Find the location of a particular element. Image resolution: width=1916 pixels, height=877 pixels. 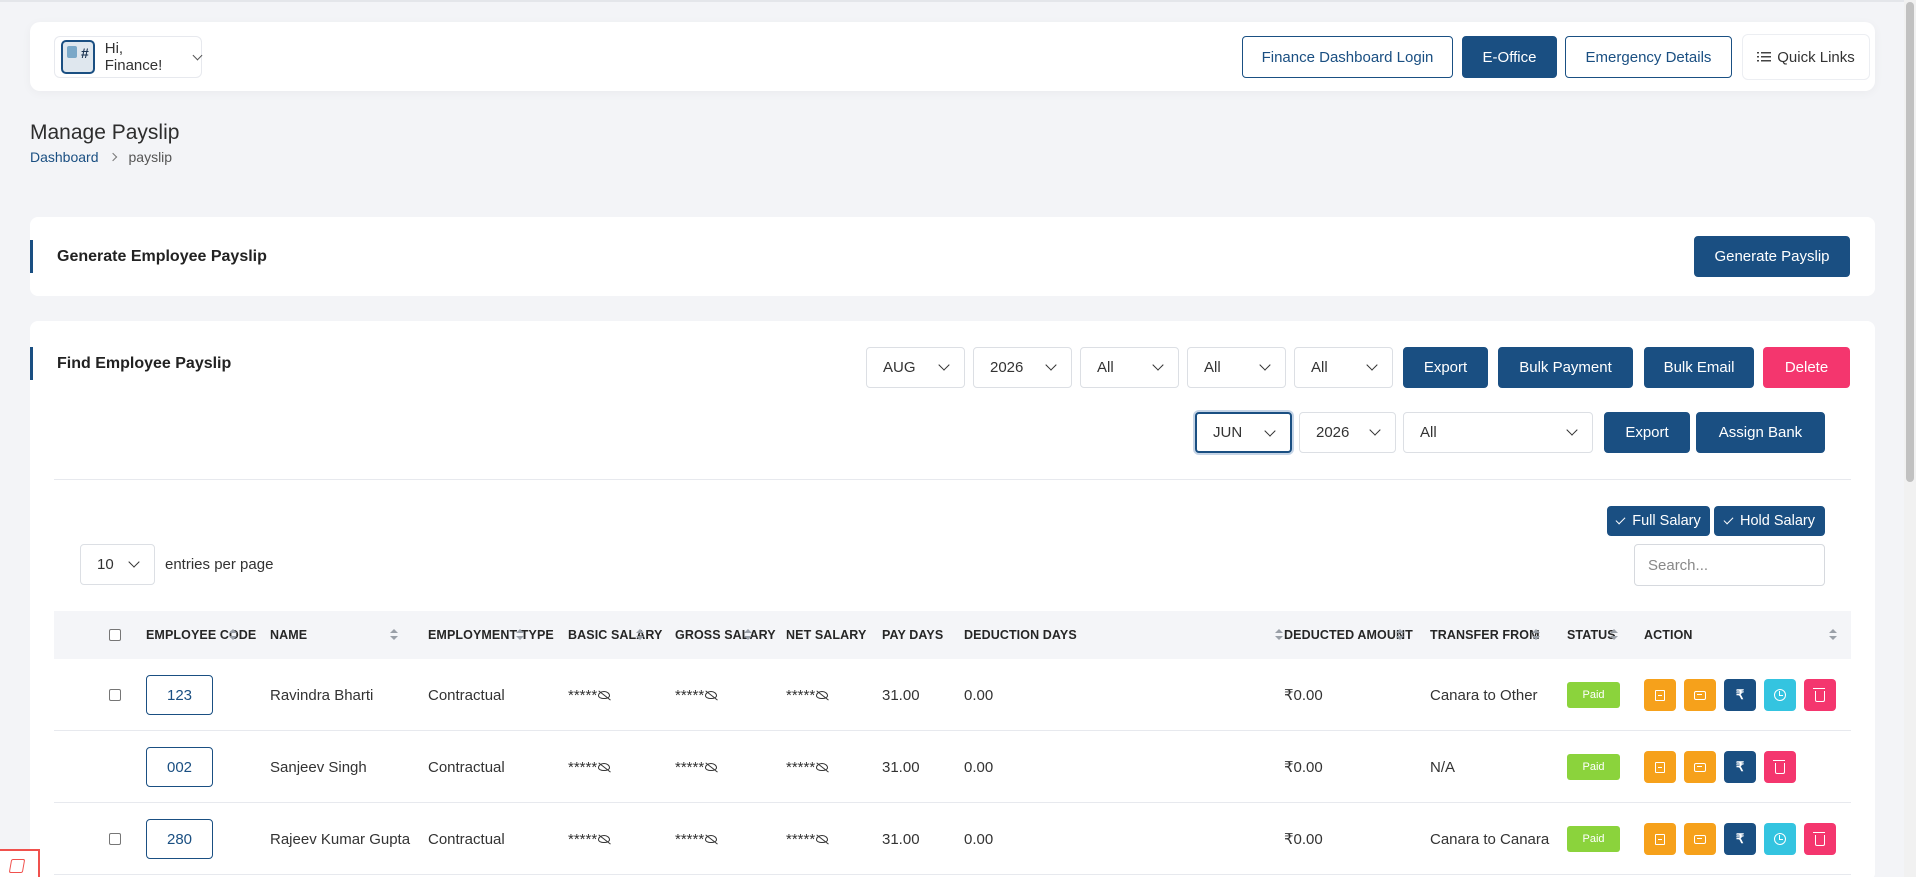

th-employee-code: EMPLOYEE CODE is located at coordinates (201, 635).